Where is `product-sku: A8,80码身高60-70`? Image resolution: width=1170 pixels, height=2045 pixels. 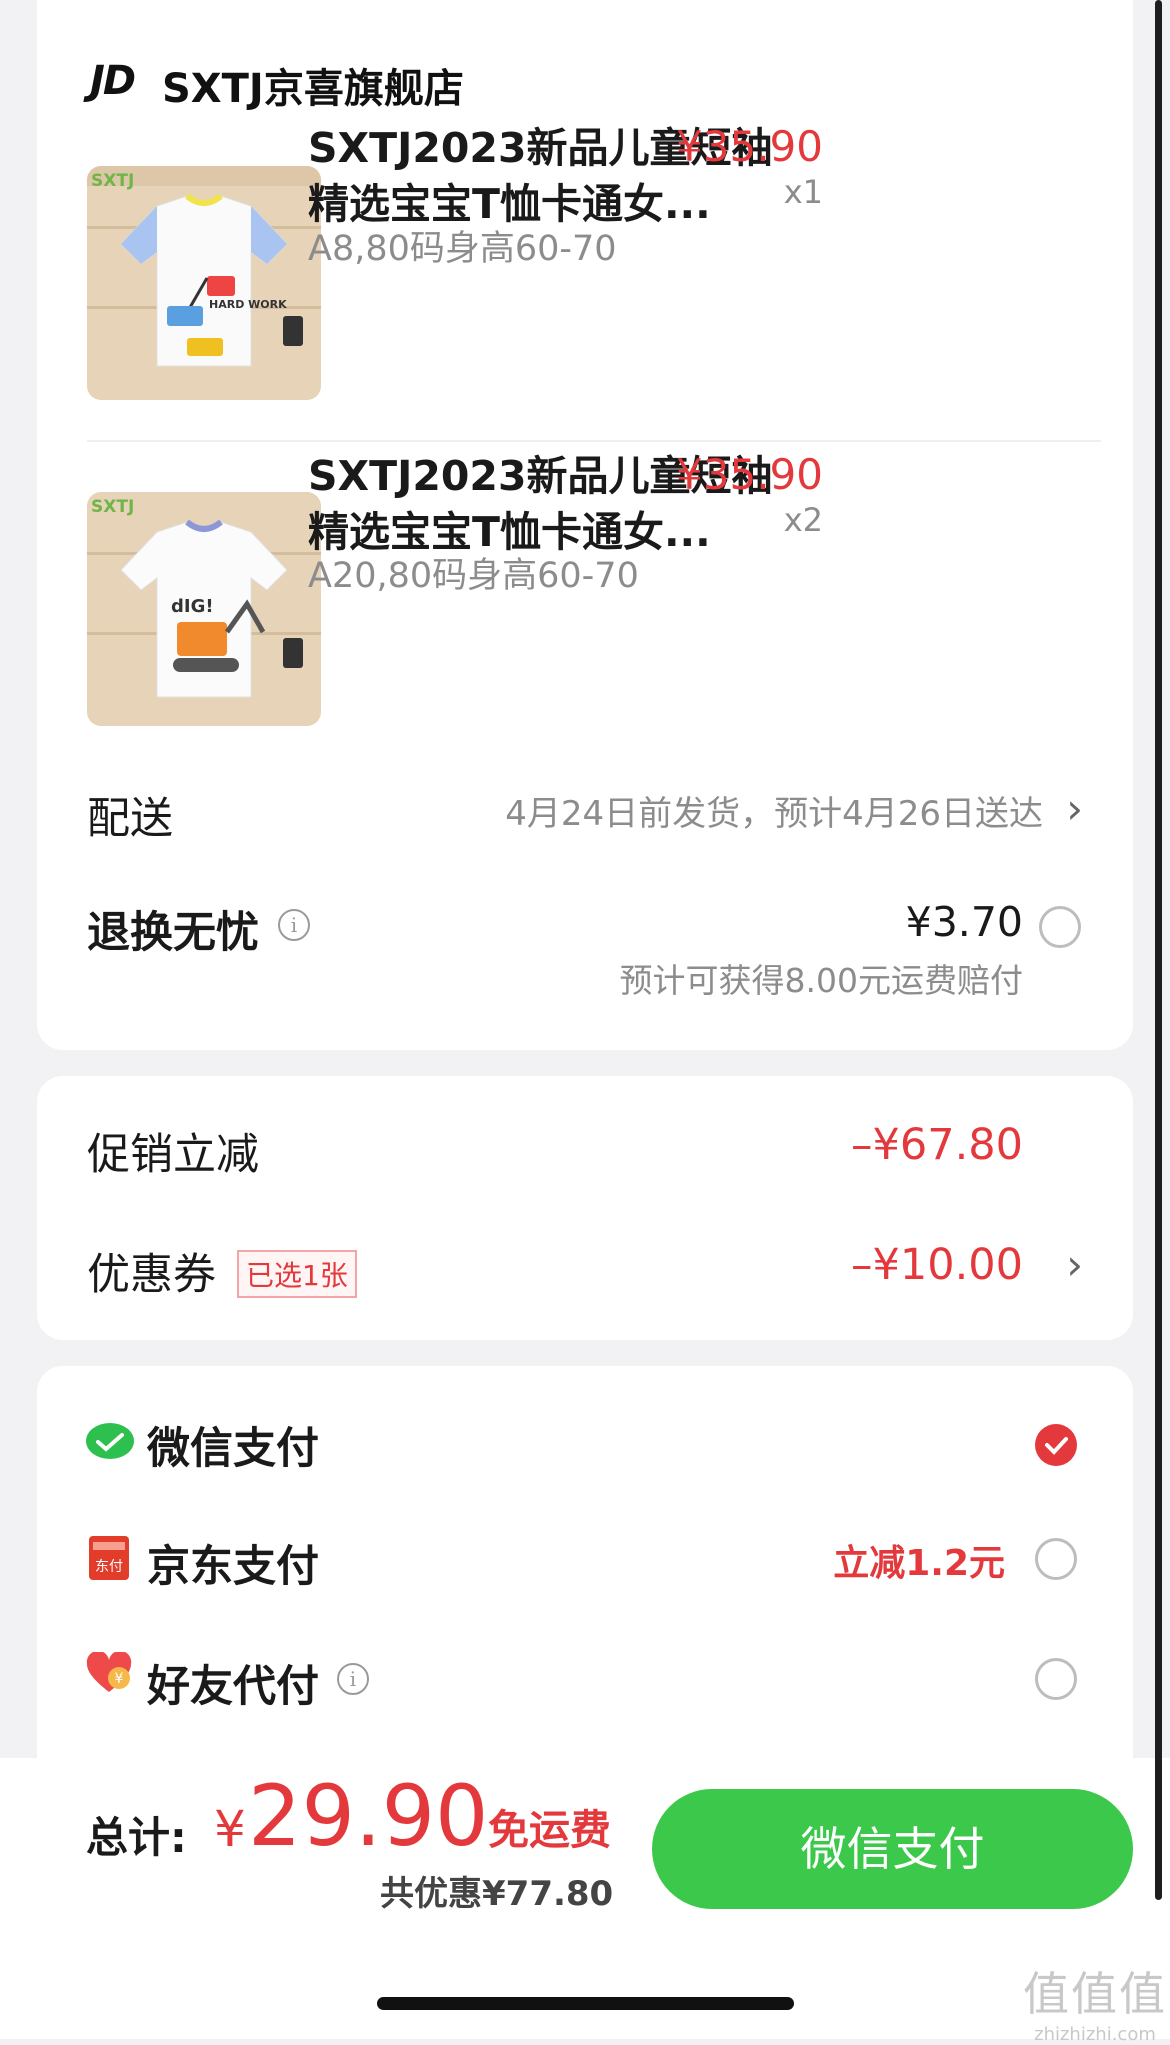
product-sku: A8,80码身高60-70 is located at coordinates (462, 245).